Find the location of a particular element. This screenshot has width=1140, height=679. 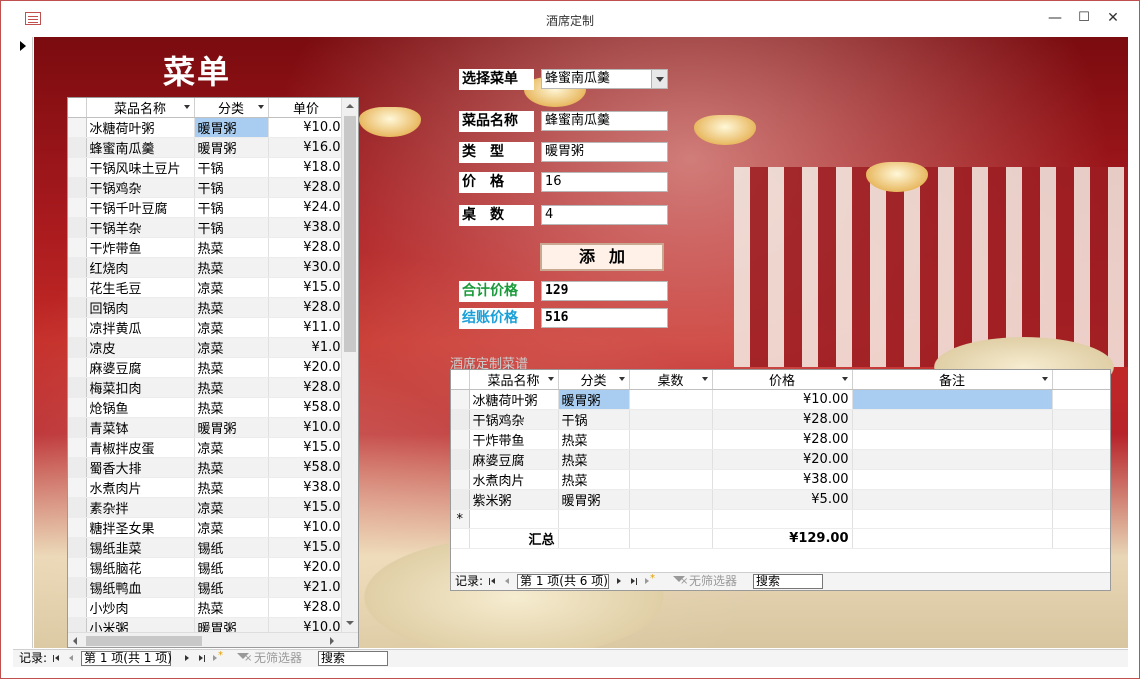

scroll-down-arrow-icon is located at coordinates (350, 623).